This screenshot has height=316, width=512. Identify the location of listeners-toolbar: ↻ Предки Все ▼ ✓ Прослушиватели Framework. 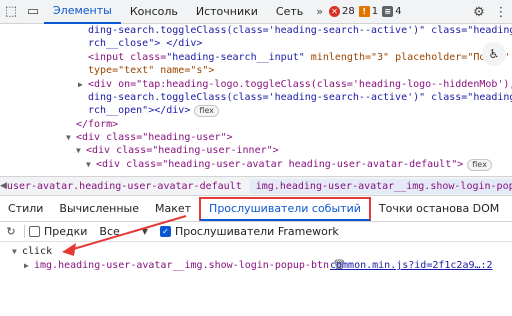
(256, 232).